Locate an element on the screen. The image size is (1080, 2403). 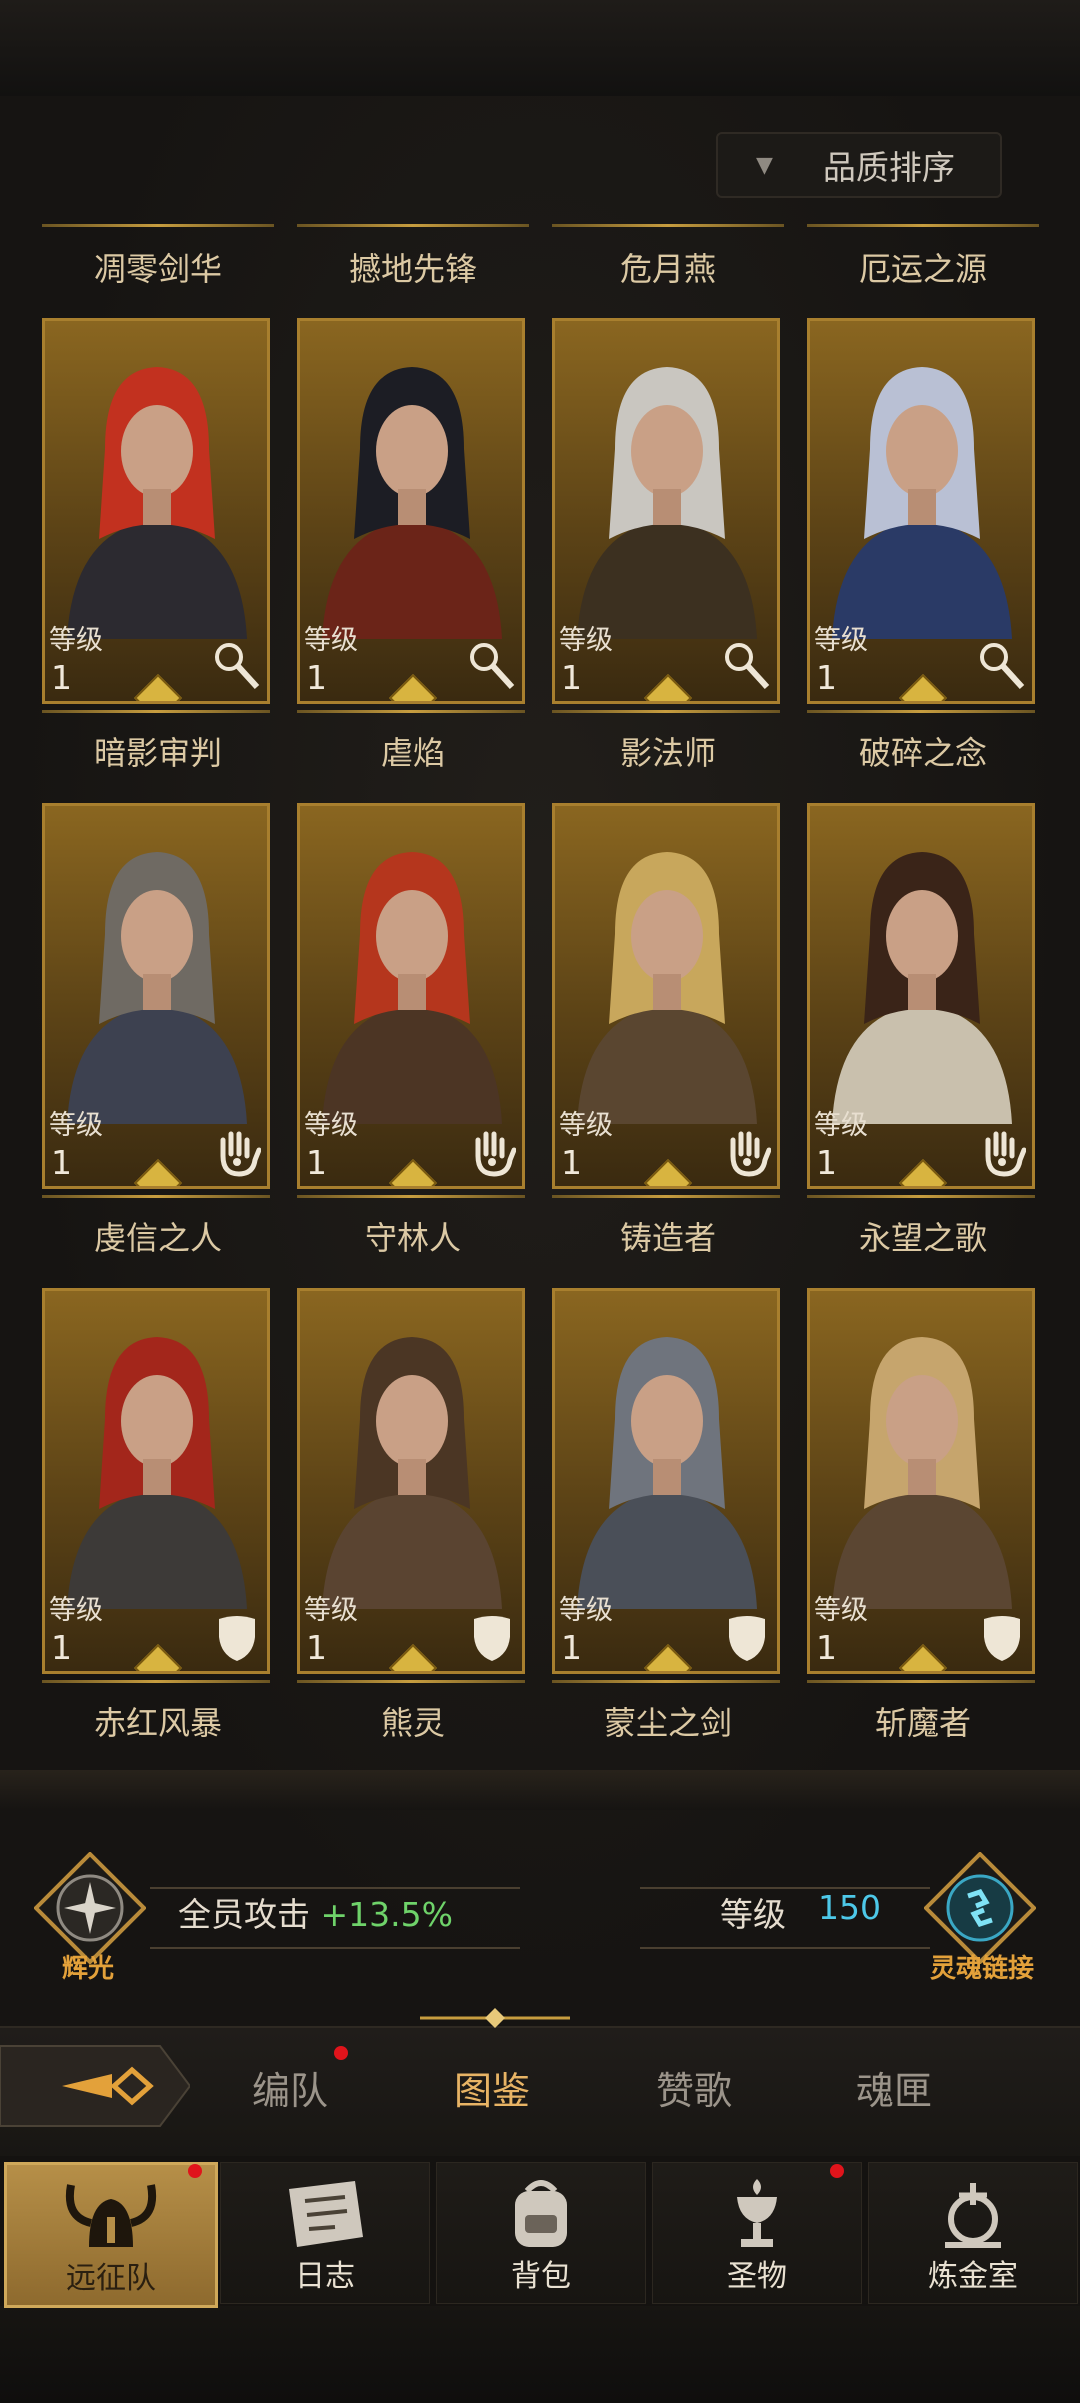
nav-backpack: 背包 is located at coordinates (541, 2233).